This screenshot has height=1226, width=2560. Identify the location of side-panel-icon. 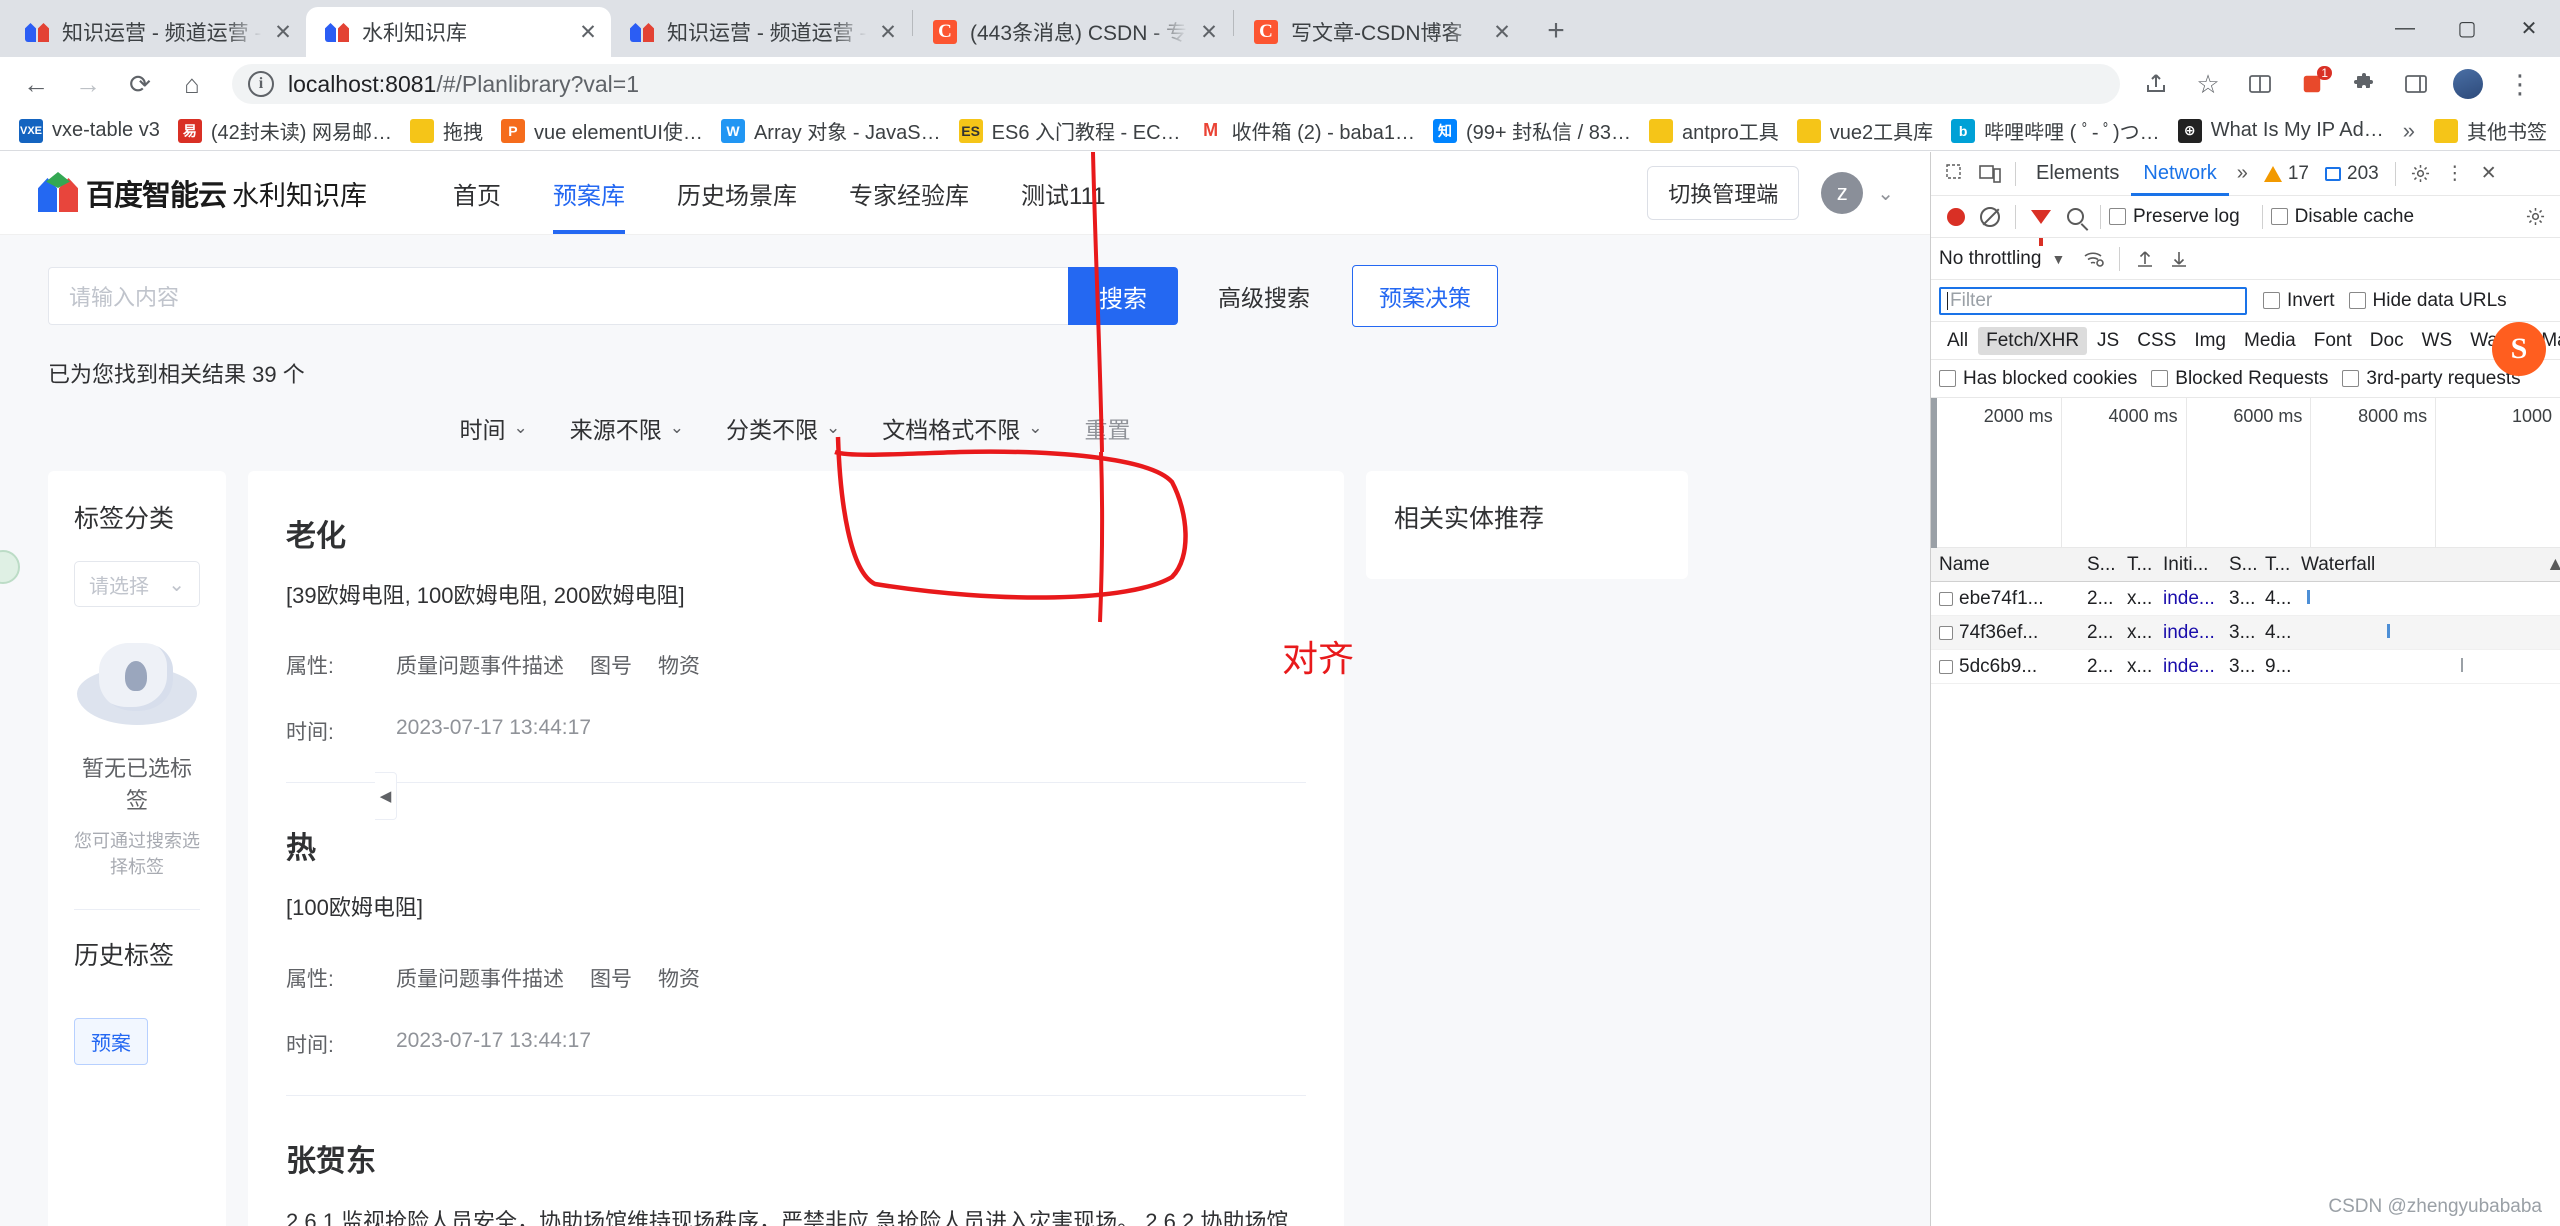
(2416, 84).